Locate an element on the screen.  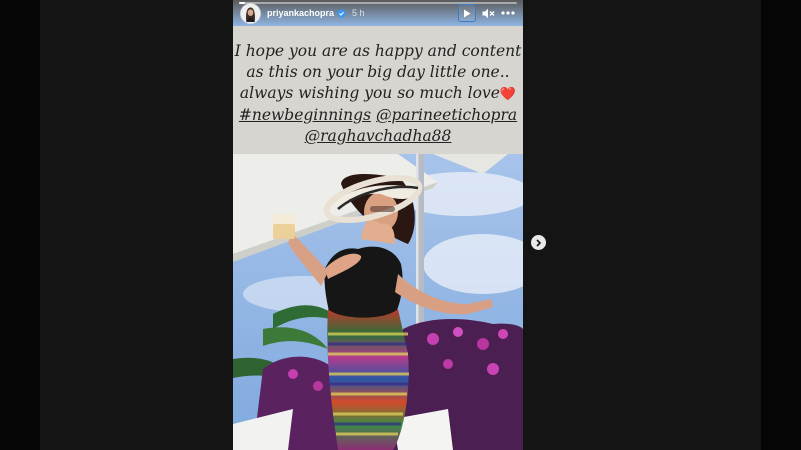
caption-line-3: always wishing you so much love❤️ is located at coordinates (378, 94).